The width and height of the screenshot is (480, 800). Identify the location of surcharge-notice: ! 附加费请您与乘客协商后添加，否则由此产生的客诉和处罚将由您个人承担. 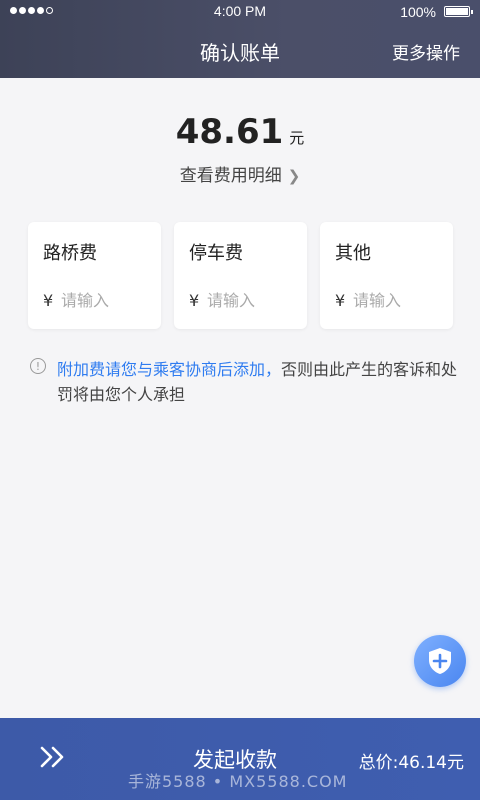
(245, 382).